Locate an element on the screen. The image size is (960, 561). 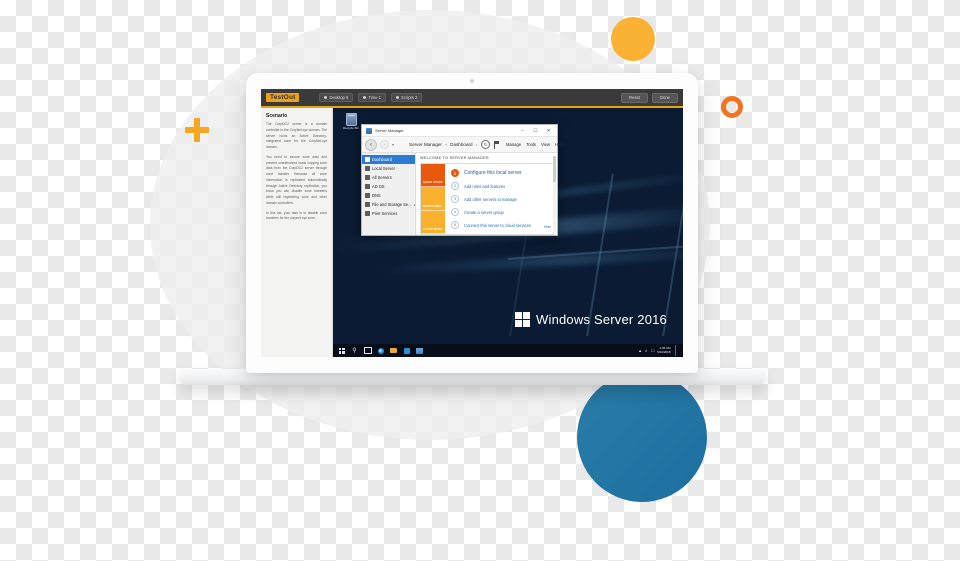
storage-icon is located at coordinates (367, 204).